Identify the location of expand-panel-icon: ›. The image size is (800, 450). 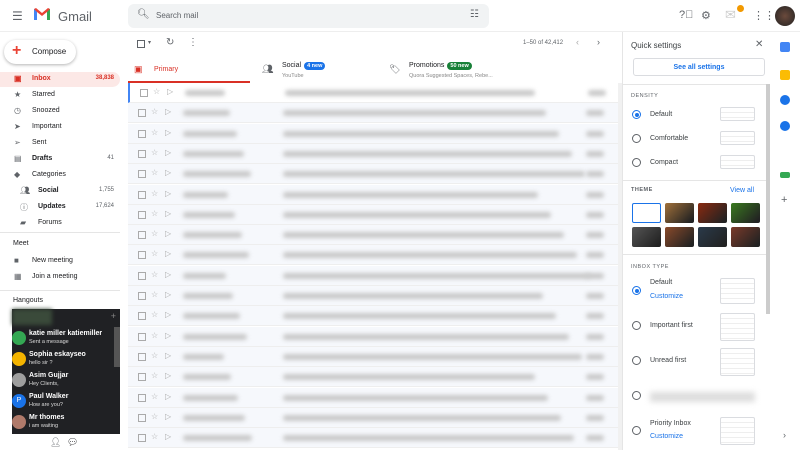
(784, 435).